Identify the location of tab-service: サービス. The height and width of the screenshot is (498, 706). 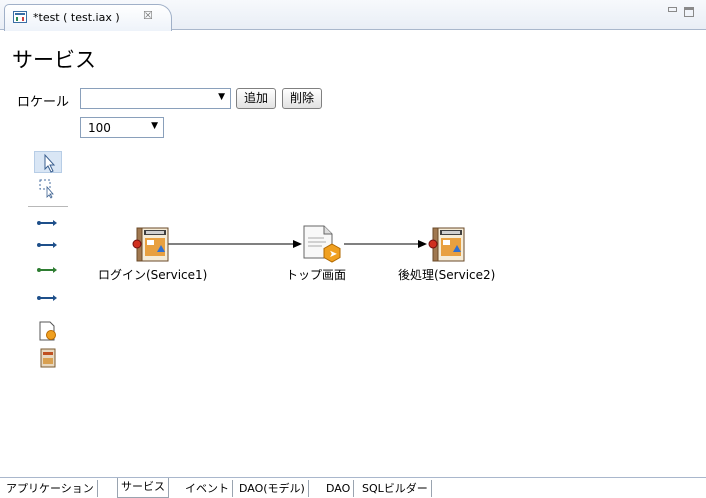
(143, 488).